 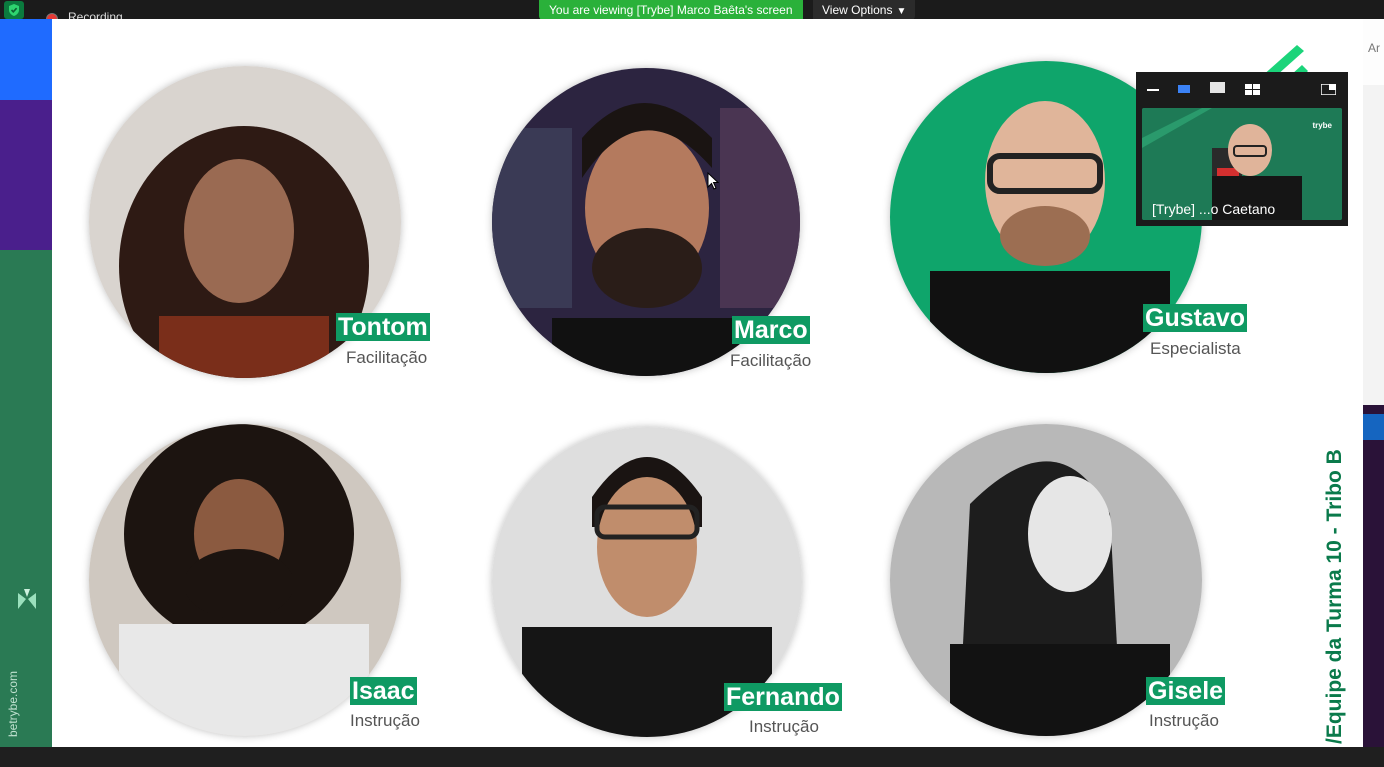 I want to click on member-name: Isaac, so click(x=383, y=691).